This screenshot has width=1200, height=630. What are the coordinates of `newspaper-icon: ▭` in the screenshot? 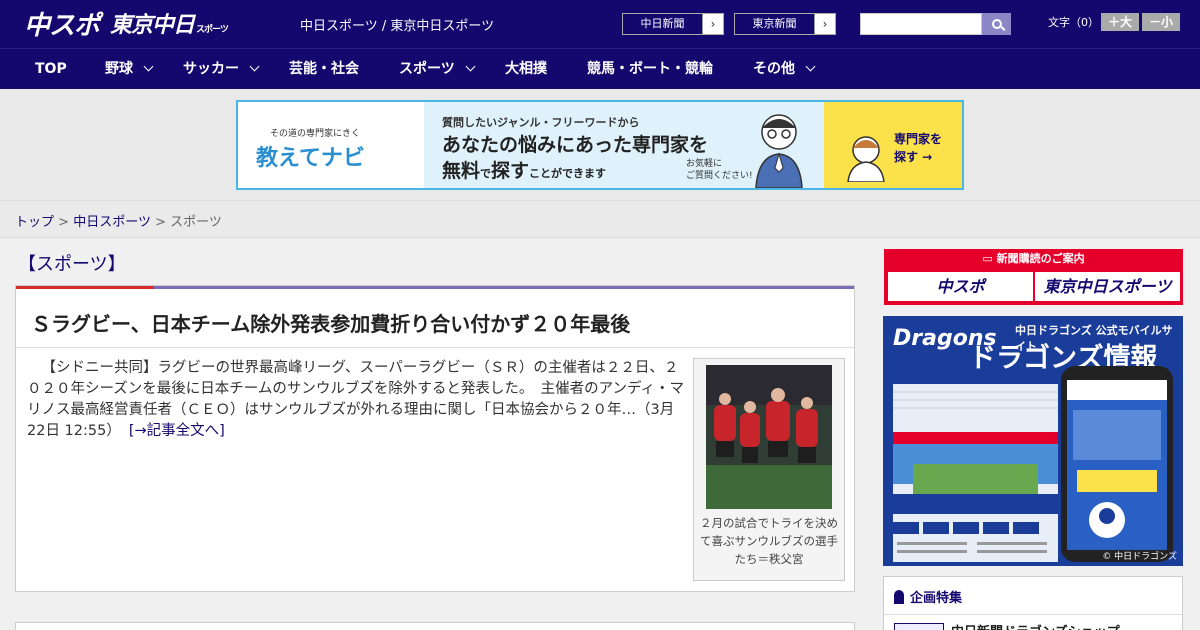 It's located at (989, 258).